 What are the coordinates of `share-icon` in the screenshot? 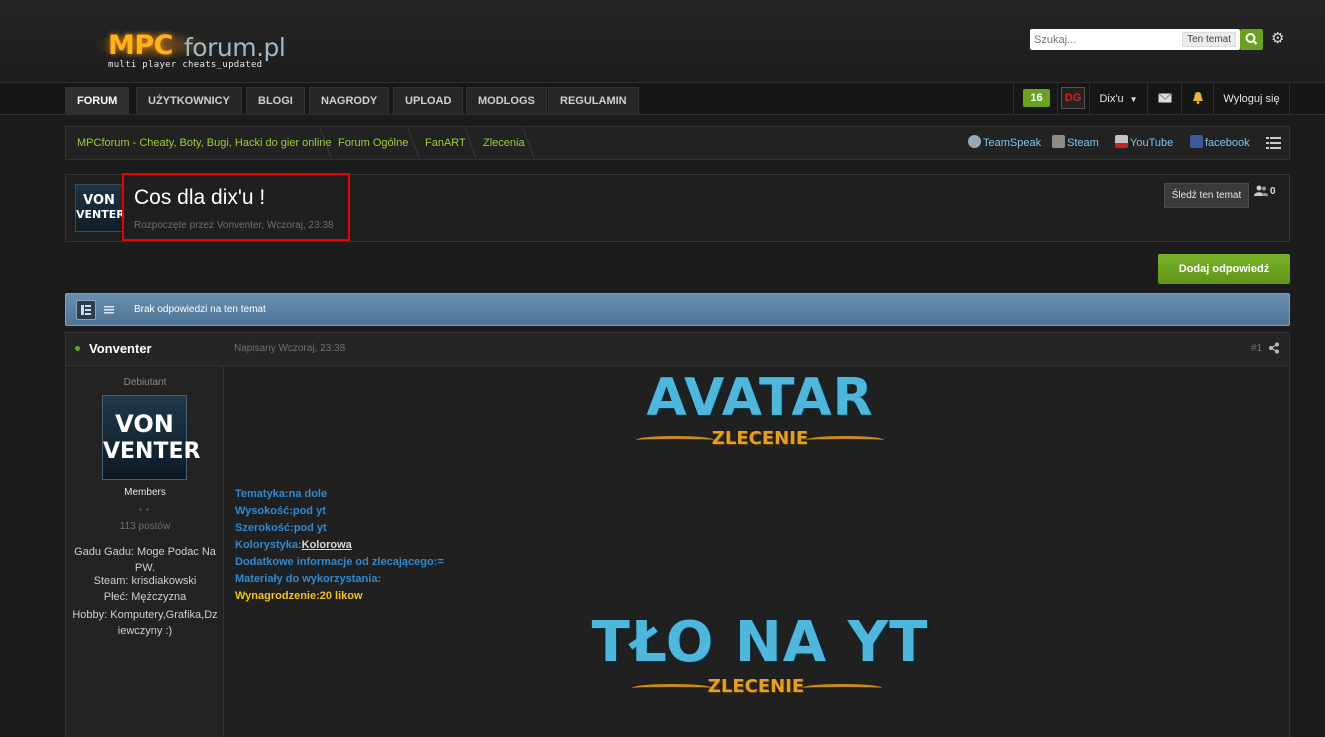 It's located at (1274, 348).